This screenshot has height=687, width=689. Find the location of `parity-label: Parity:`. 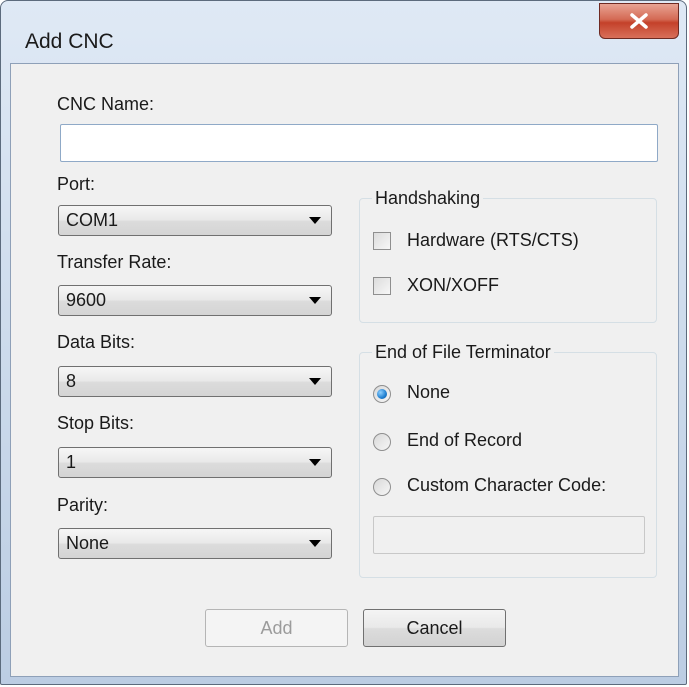

parity-label: Parity: is located at coordinates (83, 505).